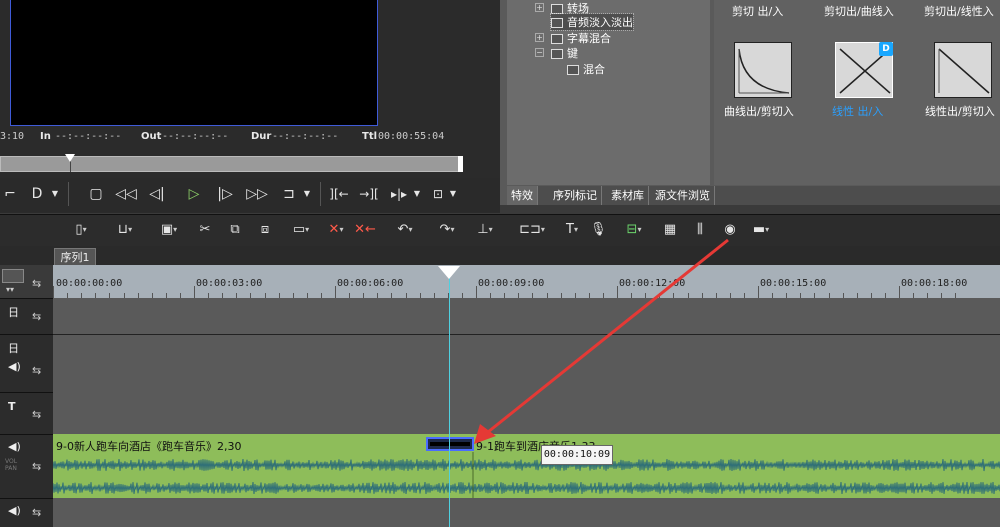 This screenshot has height=527, width=1000. I want to click on mixer-icon: ⫼, so click(700, 230).